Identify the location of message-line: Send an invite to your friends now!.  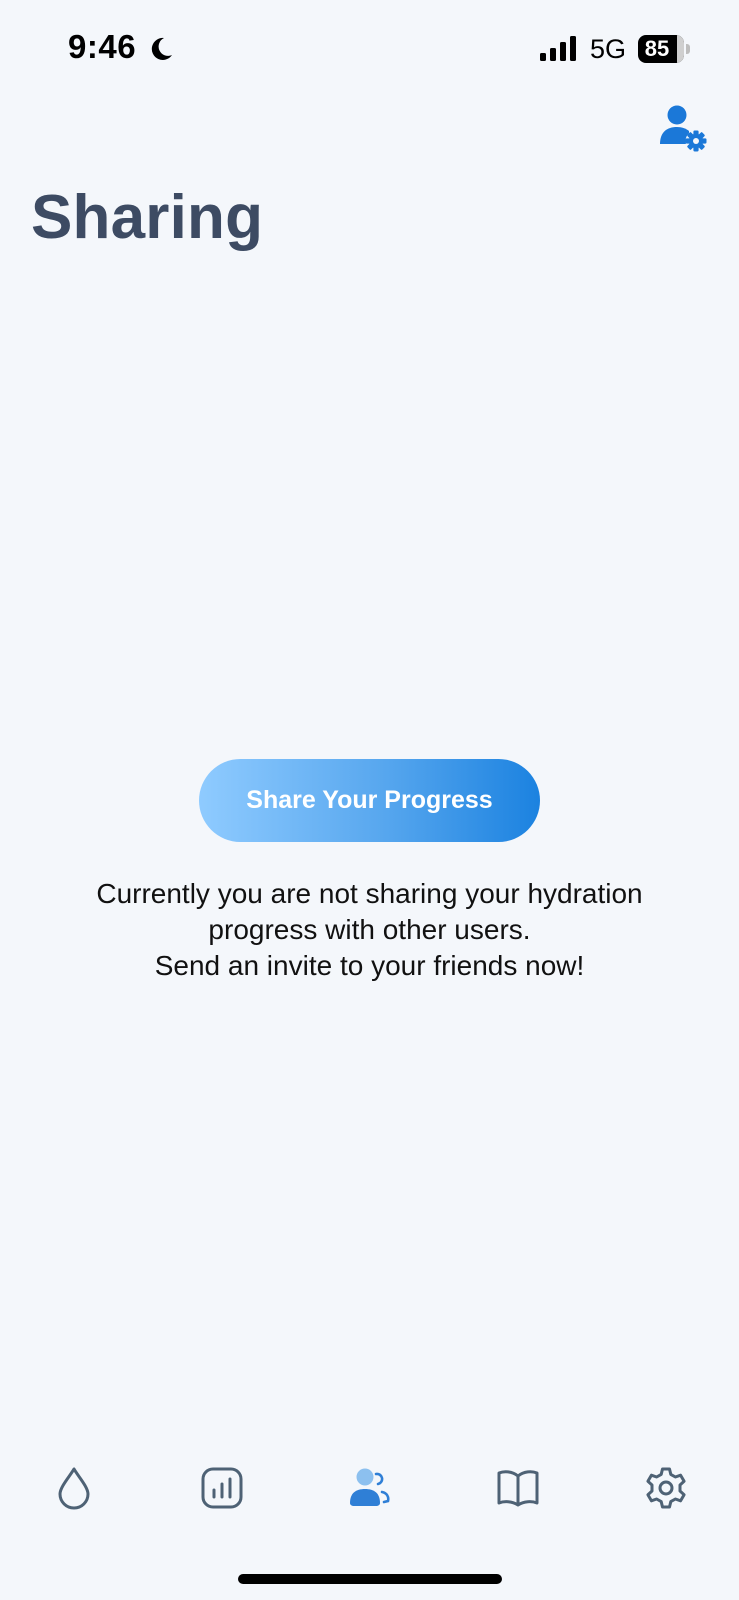
(369, 965).